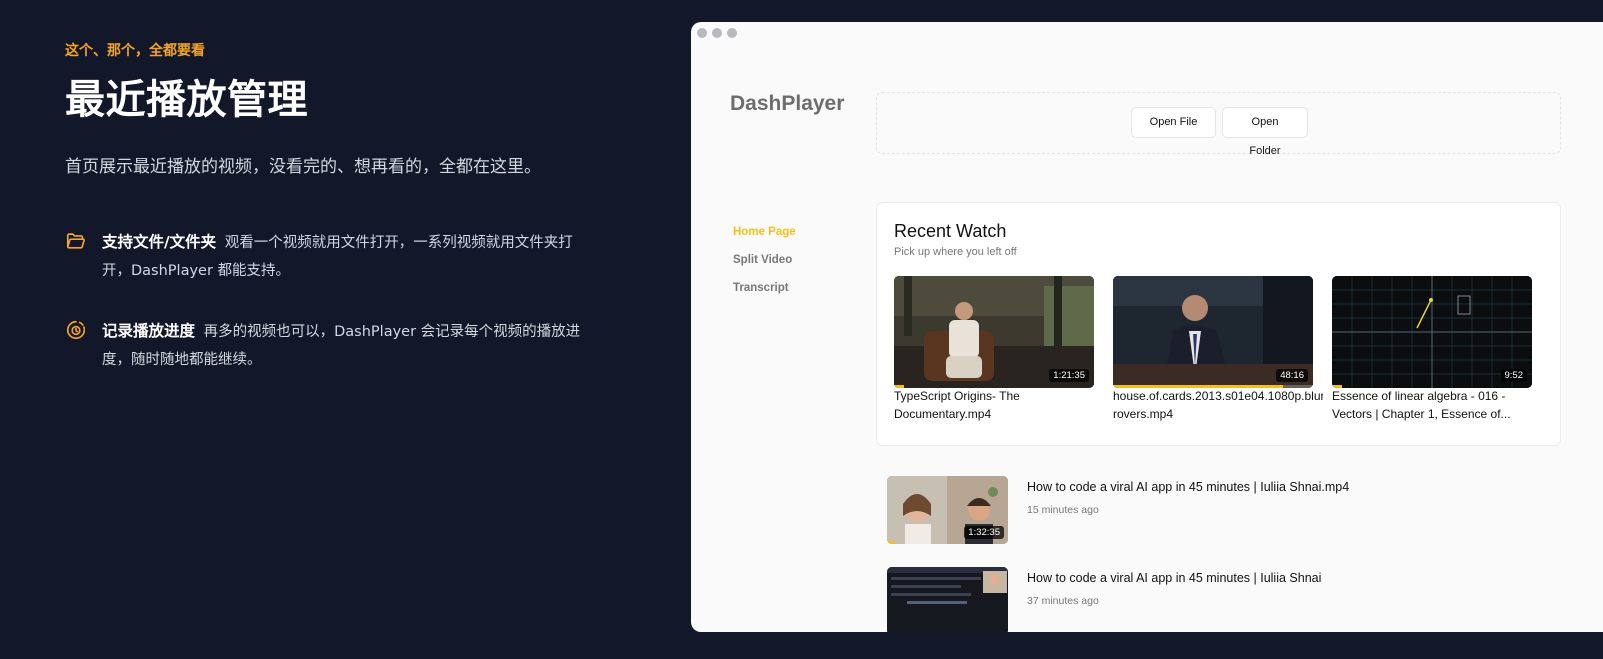 This screenshot has width=1603, height=659. Describe the element at coordinates (303, 167) in the screenshot. I see `intro-text: 首页展示最近播放的视频，没看完的、想再看的，全都在这里。` at that location.